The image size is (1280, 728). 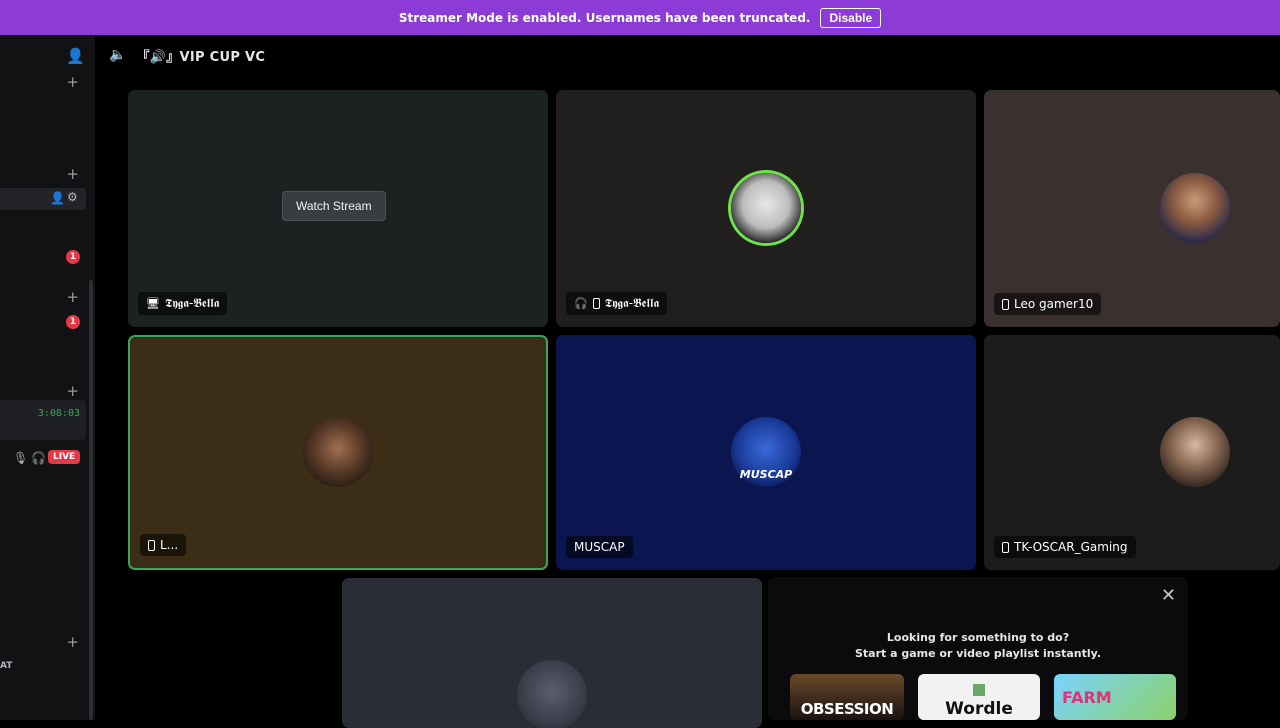 What do you see at coordinates (75, 56) in the screenshot?
I see `add-friend-icon: 👤` at bounding box center [75, 56].